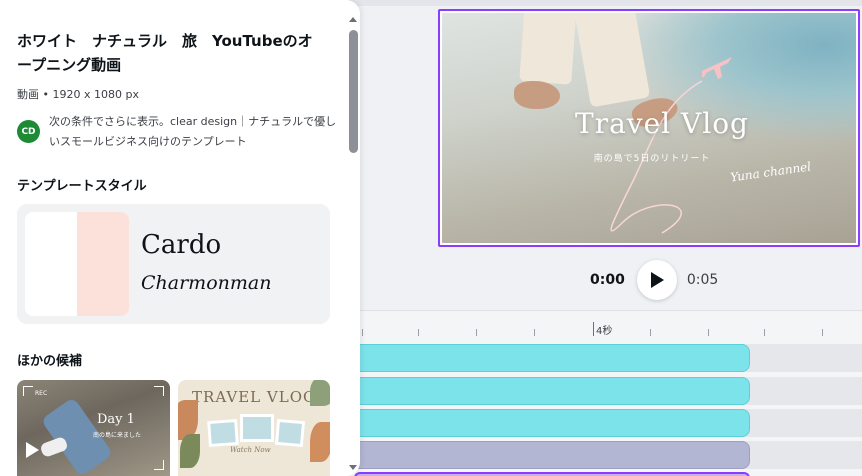  I want to click on template-title: ホワイト ナチュラル 旅 YouTubeのオープニング動画, so click(165, 53).